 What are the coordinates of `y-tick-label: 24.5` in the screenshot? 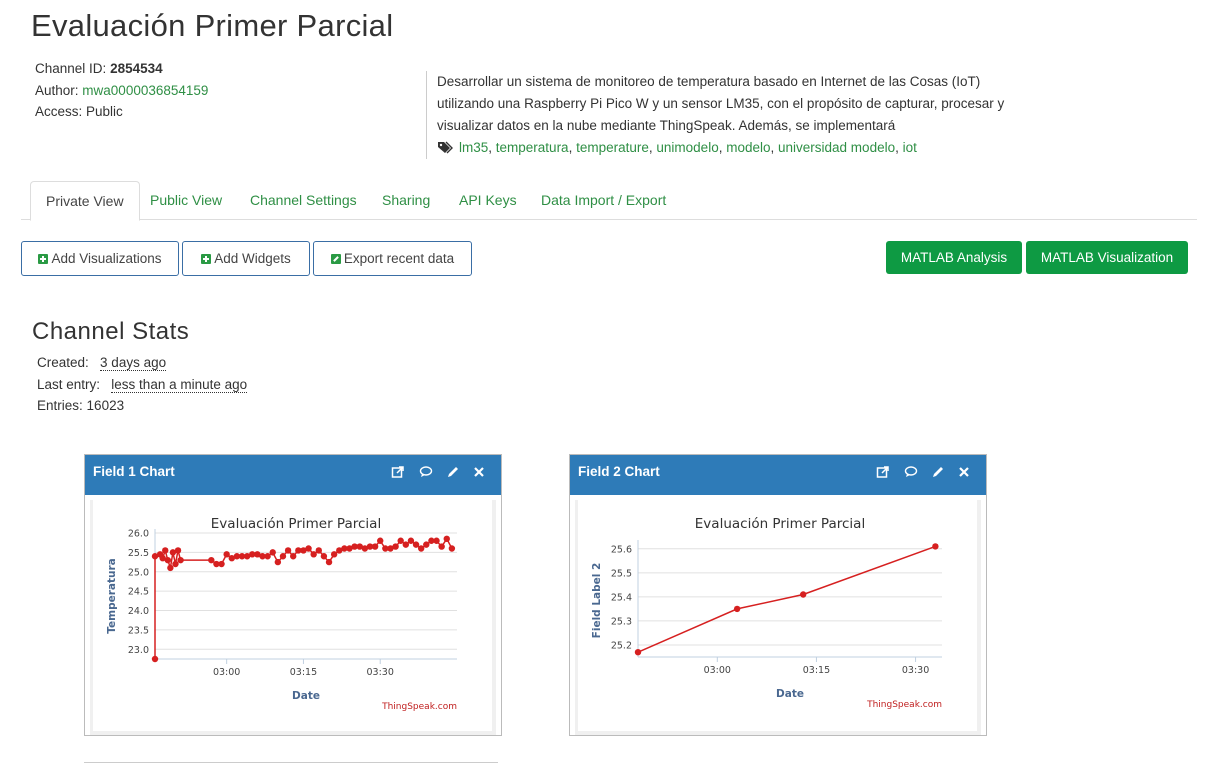 It's located at (138, 592).